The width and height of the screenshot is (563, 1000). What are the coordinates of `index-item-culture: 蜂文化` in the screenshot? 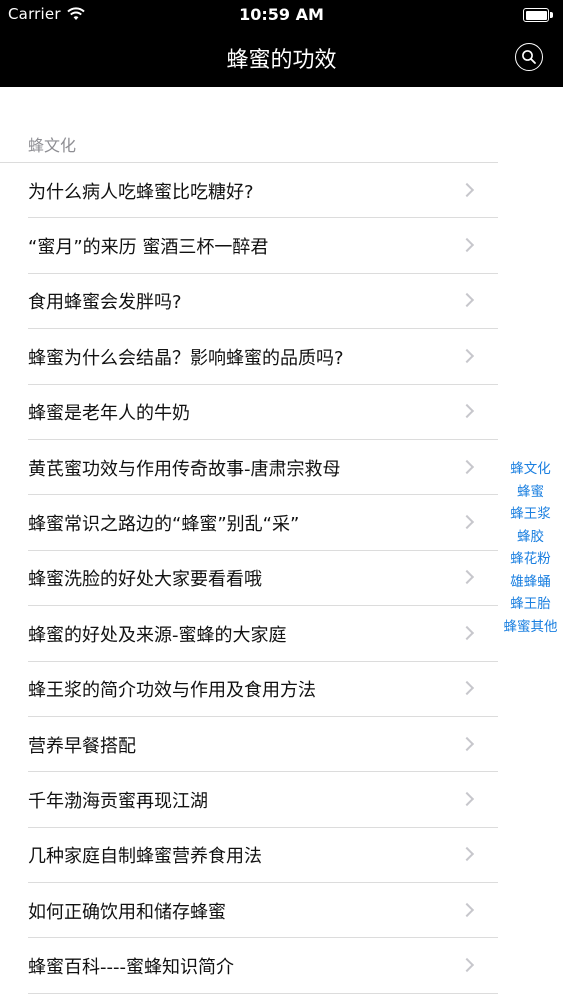 It's located at (530, 469).